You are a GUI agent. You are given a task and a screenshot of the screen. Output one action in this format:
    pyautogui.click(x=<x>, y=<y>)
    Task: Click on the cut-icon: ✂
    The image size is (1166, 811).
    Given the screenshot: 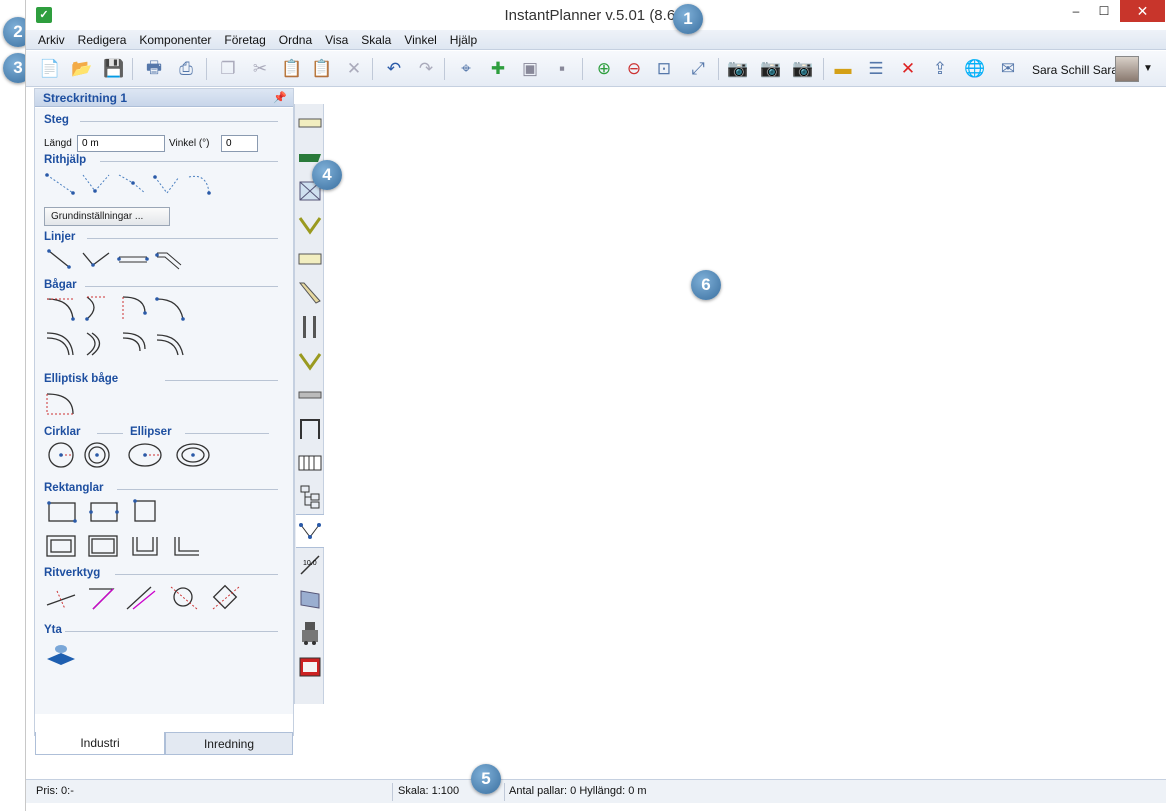 What is the action you would take?
    pyautogui.click(x=260, y=69)
    